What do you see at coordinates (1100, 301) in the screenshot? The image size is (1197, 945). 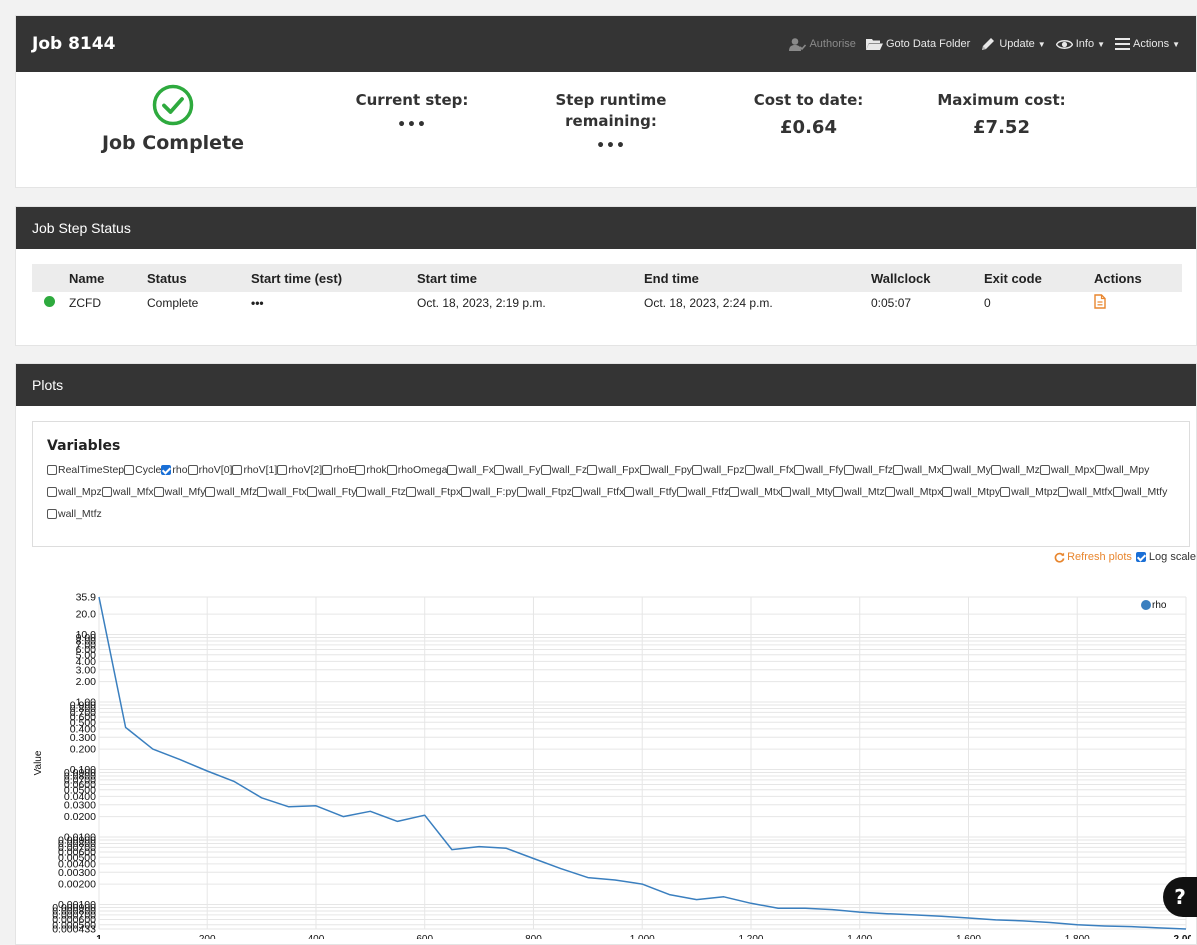 I see `document-icon` at bounding box center [1100, 301].